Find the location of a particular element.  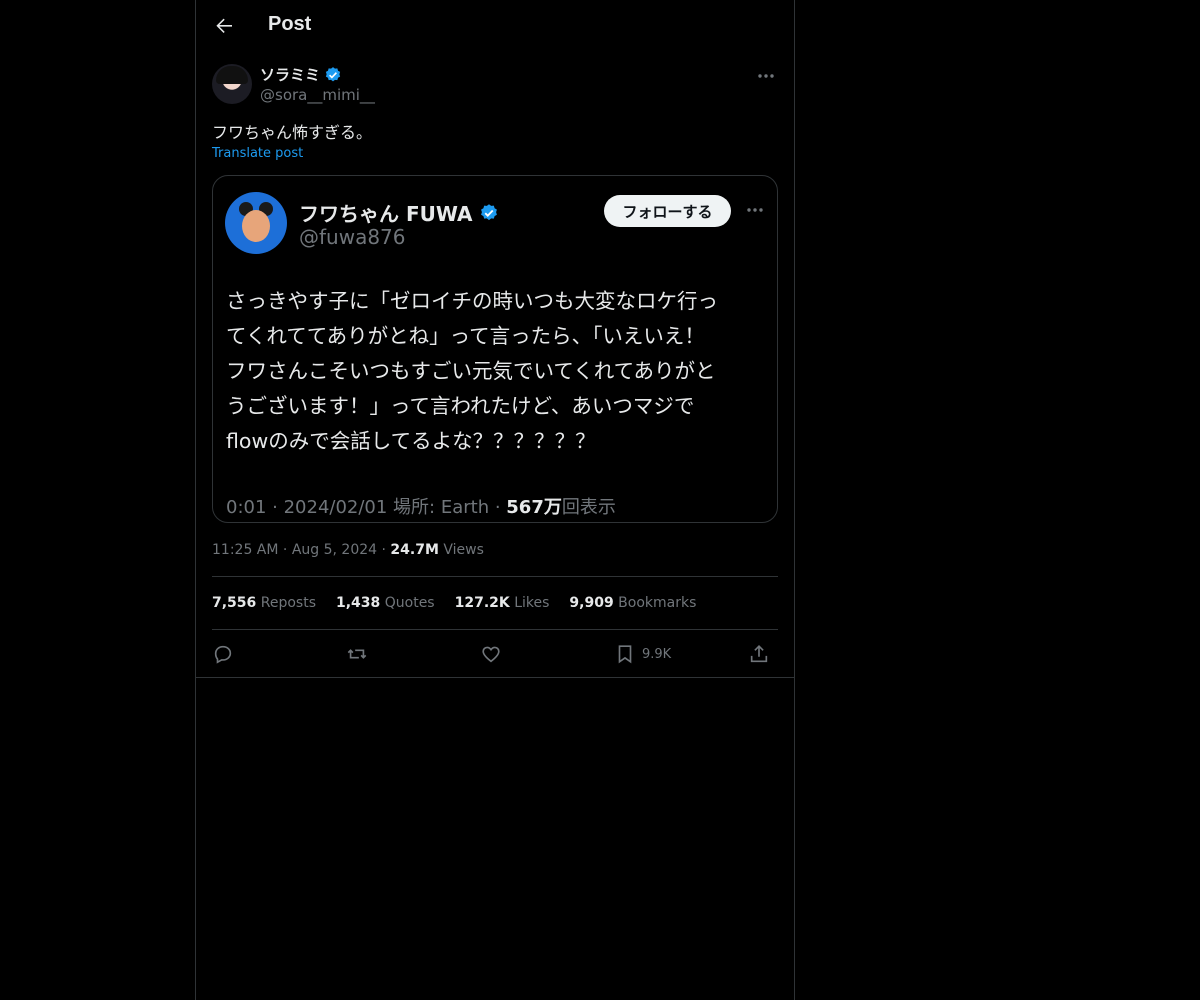

page-title: Post is located at coordinates (290, 24).